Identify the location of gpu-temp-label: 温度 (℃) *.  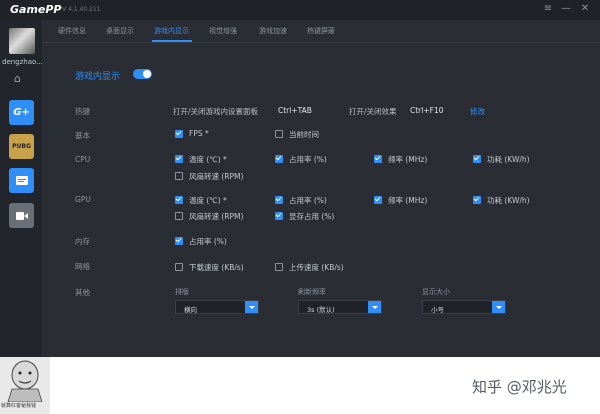
(208, 200).